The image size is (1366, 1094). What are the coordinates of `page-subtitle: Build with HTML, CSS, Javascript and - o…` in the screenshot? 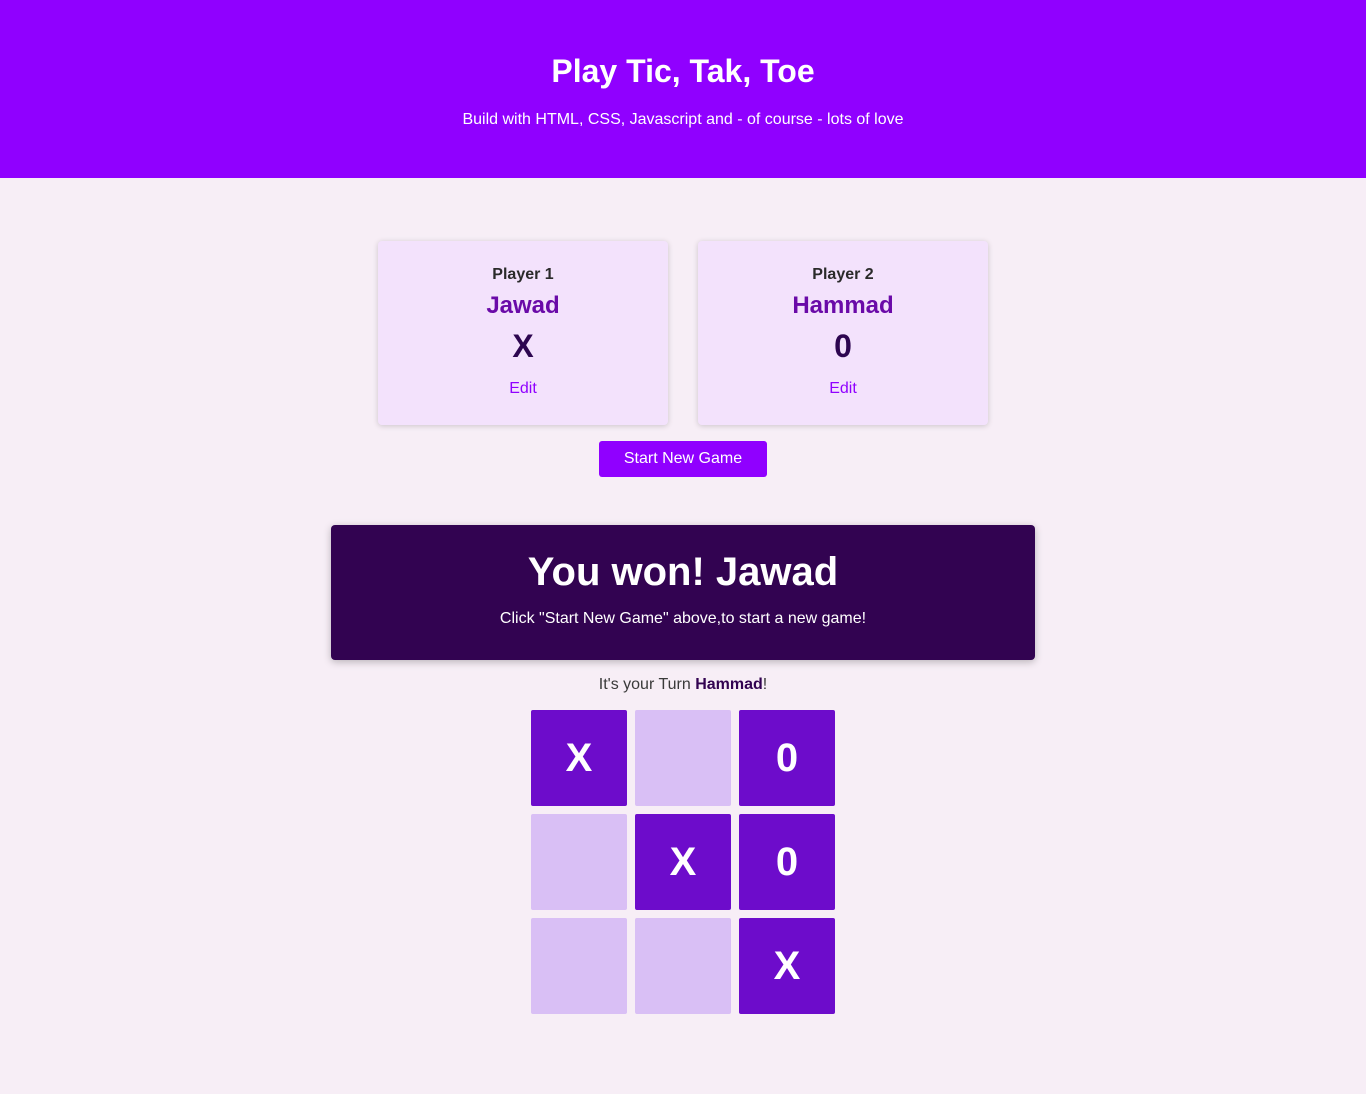 It's located at (683, 119).